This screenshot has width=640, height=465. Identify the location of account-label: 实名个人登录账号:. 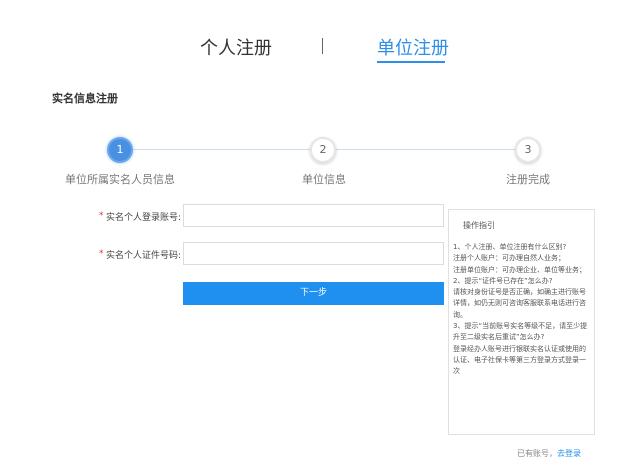
(144, 218).